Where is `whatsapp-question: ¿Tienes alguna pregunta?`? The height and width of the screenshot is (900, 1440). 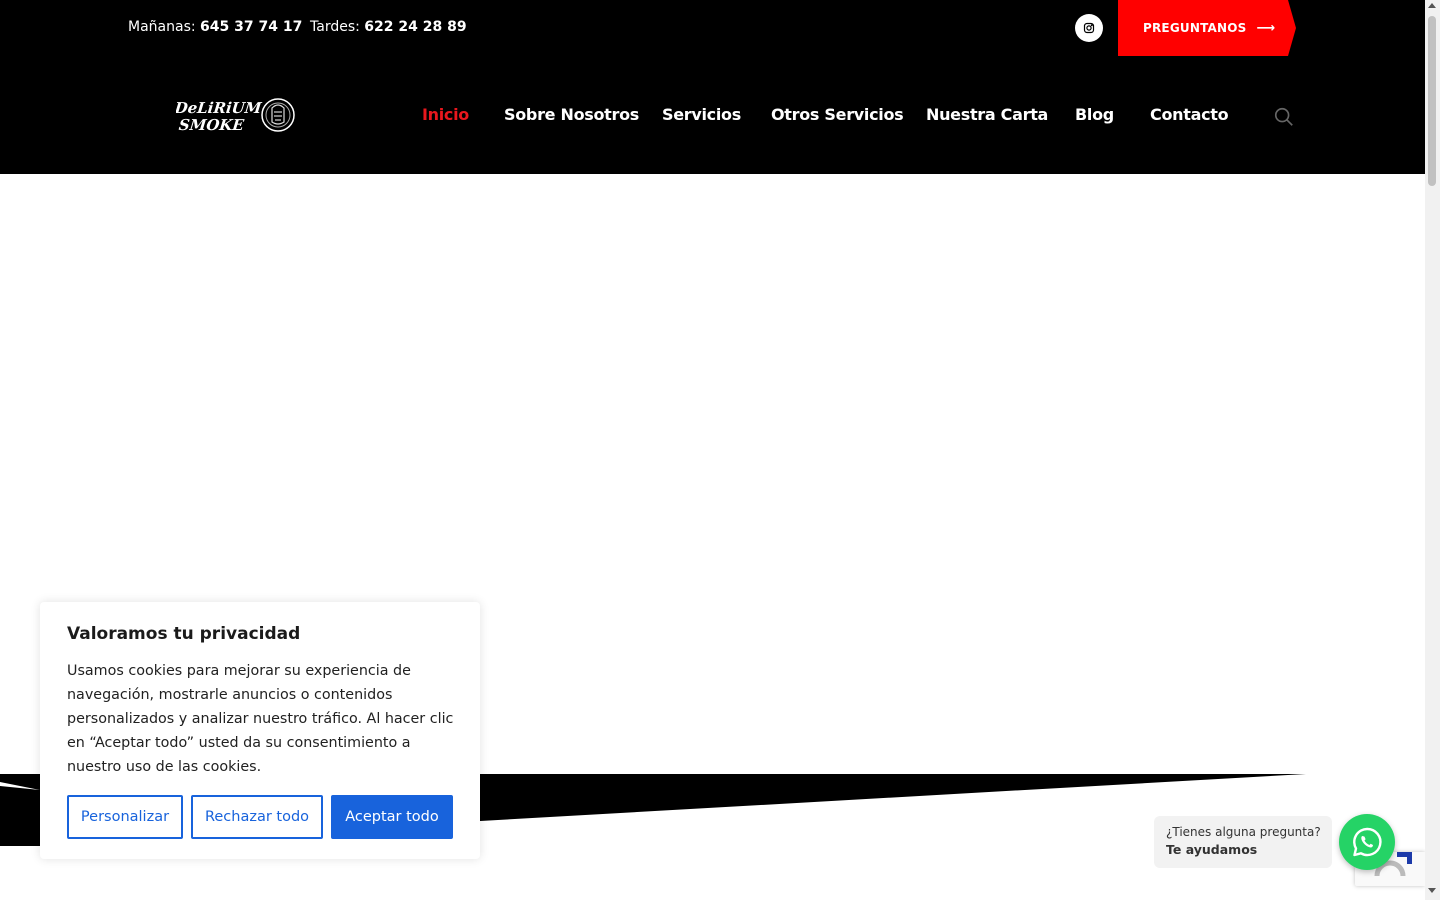 whatsapp-question: ¿Tienes alguna pregunta? is located at coordinates (1243, 832).